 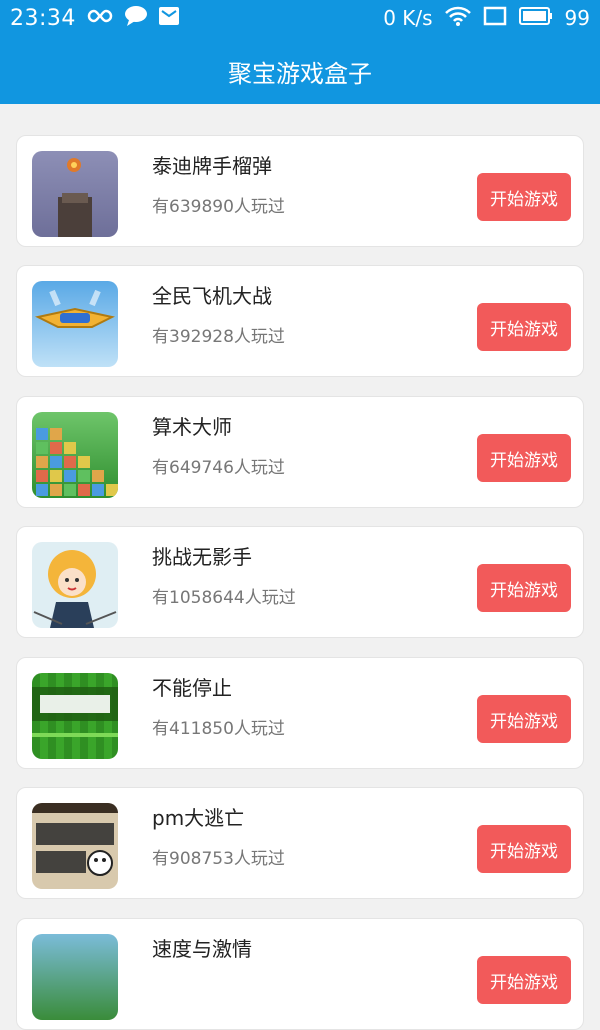 I want to click on game-card: 挑战无影手 有1058644人玩过 开始游戏, so click(x=300, y=582).